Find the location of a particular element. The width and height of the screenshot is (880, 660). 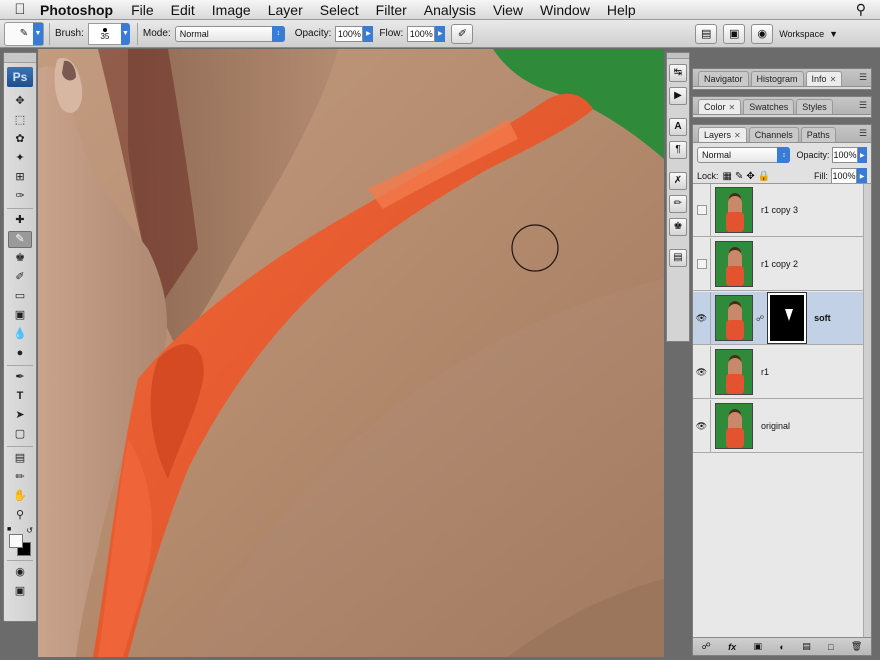

healing-brush-tool-icon: ✚ is located at coordinates (20, 220).